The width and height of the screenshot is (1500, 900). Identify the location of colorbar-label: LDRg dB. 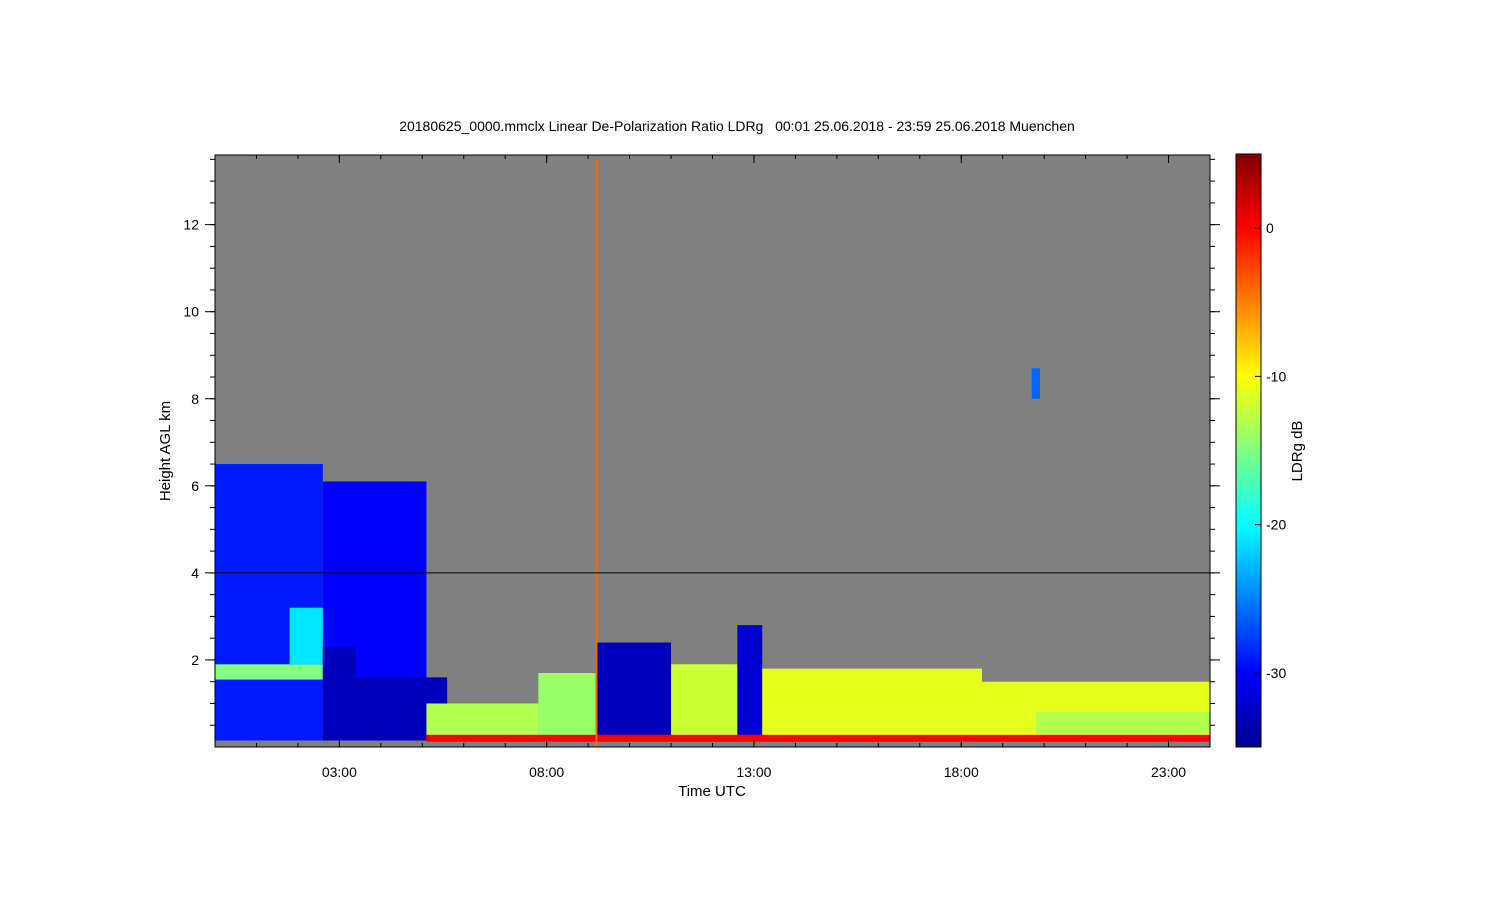
(1297, 451).